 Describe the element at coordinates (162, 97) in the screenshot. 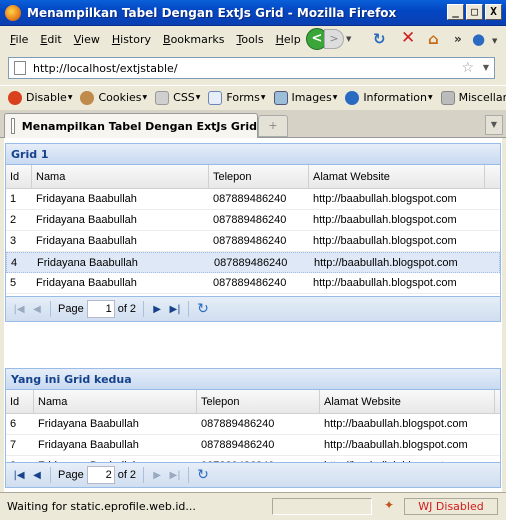

I see `css-icon` at that location.